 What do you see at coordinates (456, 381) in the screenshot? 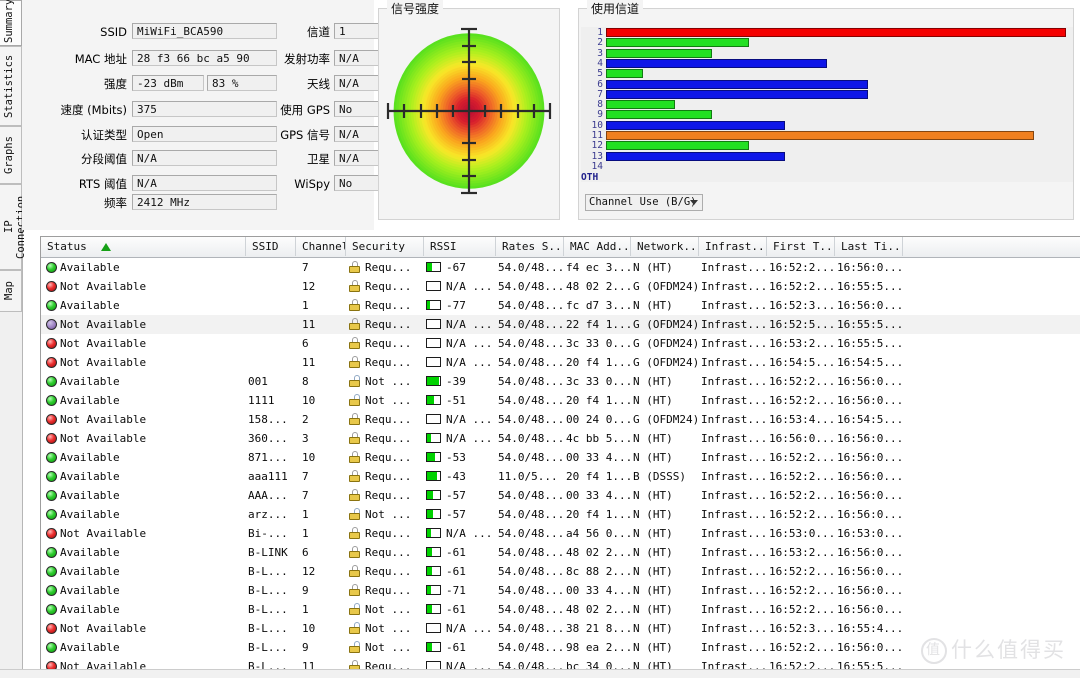
I see `cell-rssi: -39` at bounding box center [456, 381].